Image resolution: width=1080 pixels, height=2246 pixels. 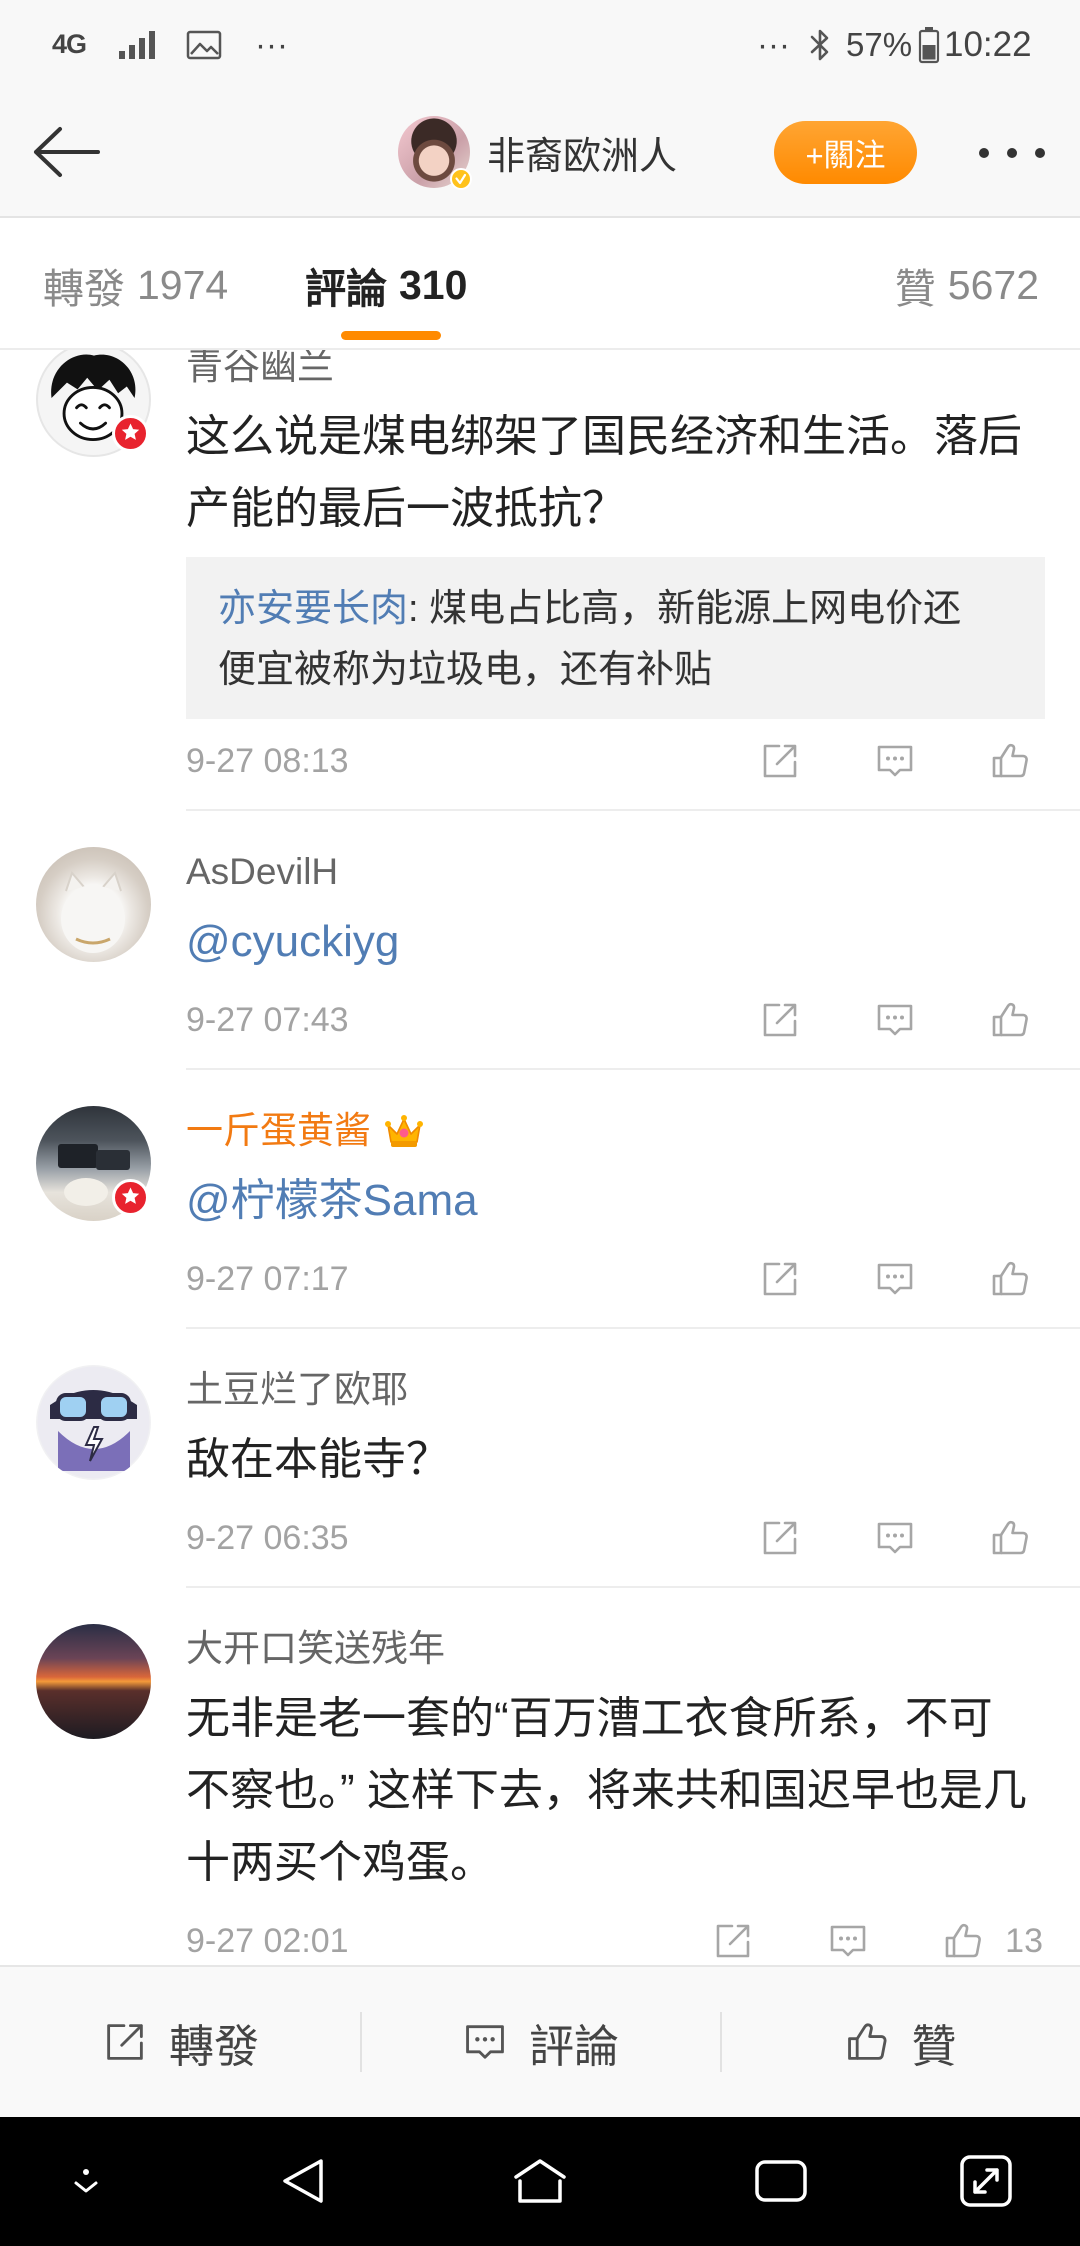 What do you see at coordinates (135, 285) in the screenshot?
I see `tab-reposts: 轉發 1974` at bounding box center [135, 285].